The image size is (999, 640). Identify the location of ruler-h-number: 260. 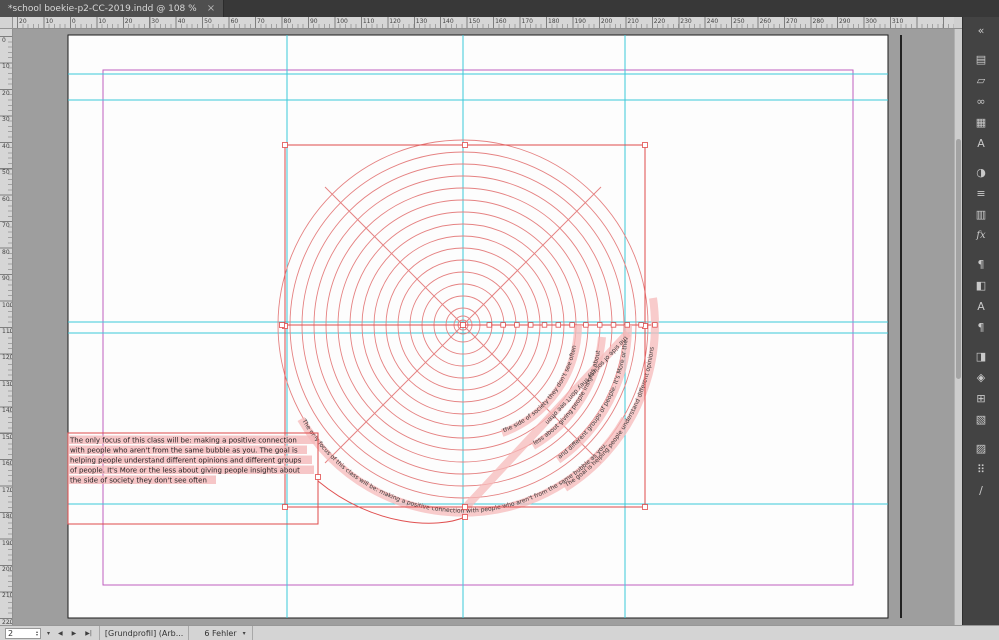
(765, 21).